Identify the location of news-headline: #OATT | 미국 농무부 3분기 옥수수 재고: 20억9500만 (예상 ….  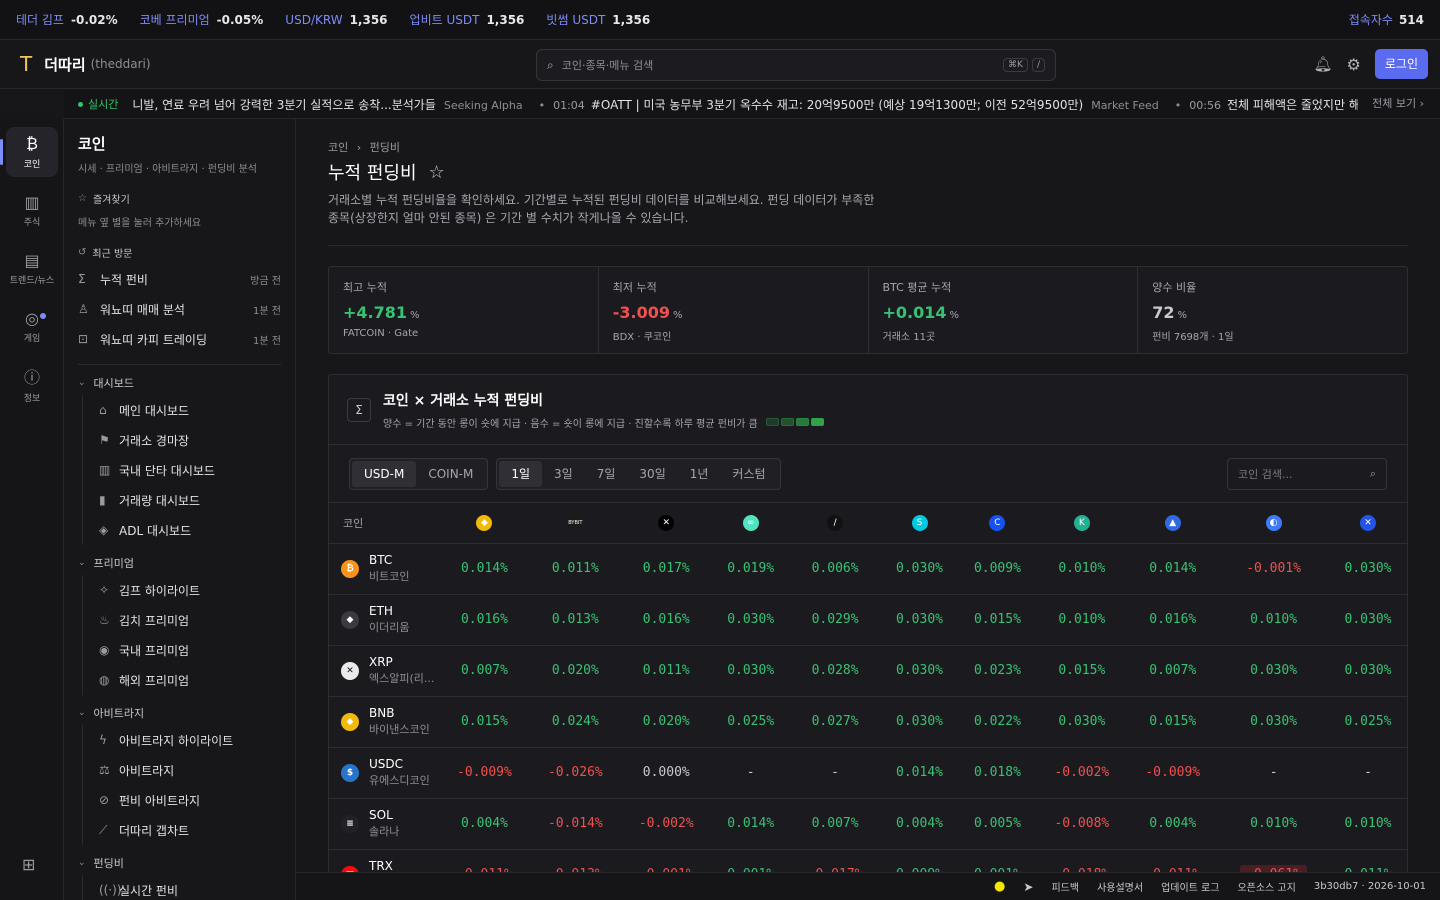
(837, 105).